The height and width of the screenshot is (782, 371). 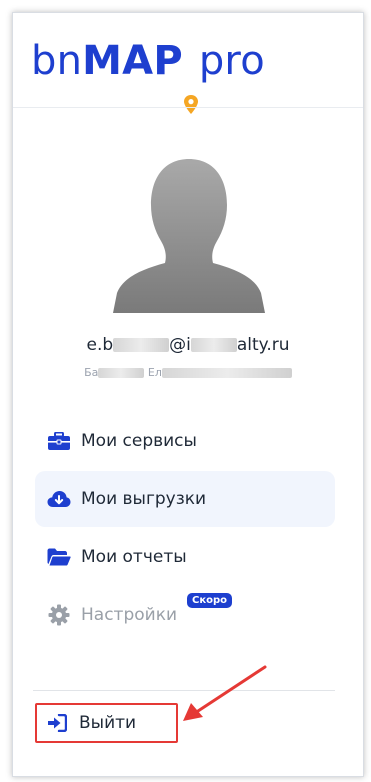 What do you see at coordinates (129, 615) in the screenshot?
I see `sidebar-item-label: Настройки` at bounding box center [129, 615].